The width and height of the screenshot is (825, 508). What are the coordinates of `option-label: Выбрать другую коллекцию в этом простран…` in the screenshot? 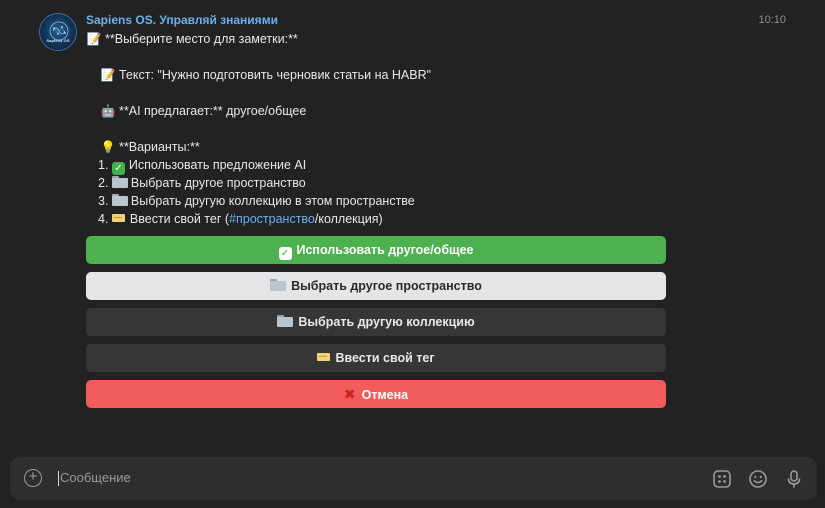 It's located at (272, 201).